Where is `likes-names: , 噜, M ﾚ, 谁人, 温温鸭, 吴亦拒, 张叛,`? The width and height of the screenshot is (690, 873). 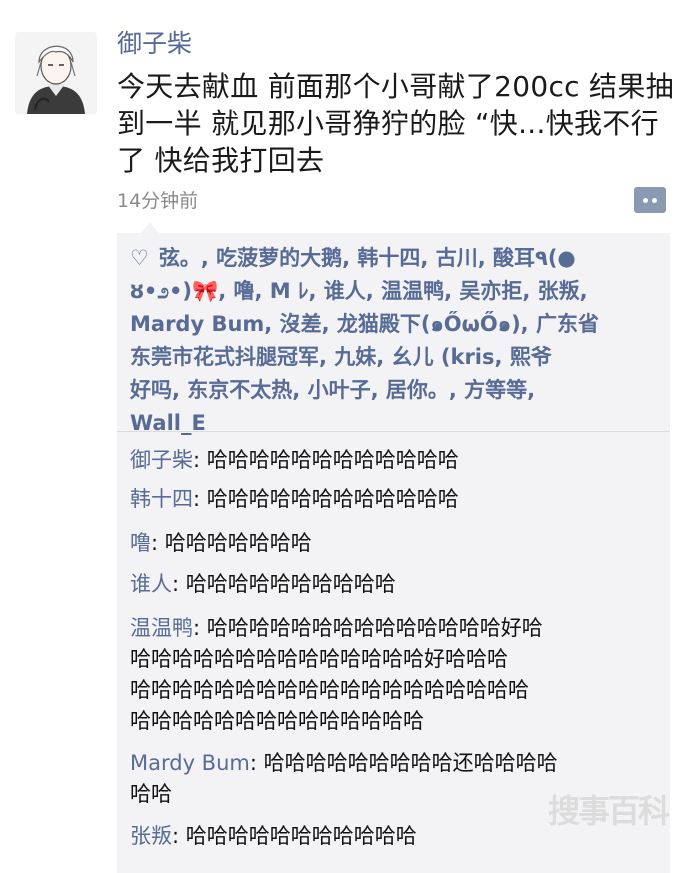
likes-names: , 噜, M ﾚ, 谁人, 温温鸭, 吴亦拒, 张叛, is located at coordinates (402, 291).